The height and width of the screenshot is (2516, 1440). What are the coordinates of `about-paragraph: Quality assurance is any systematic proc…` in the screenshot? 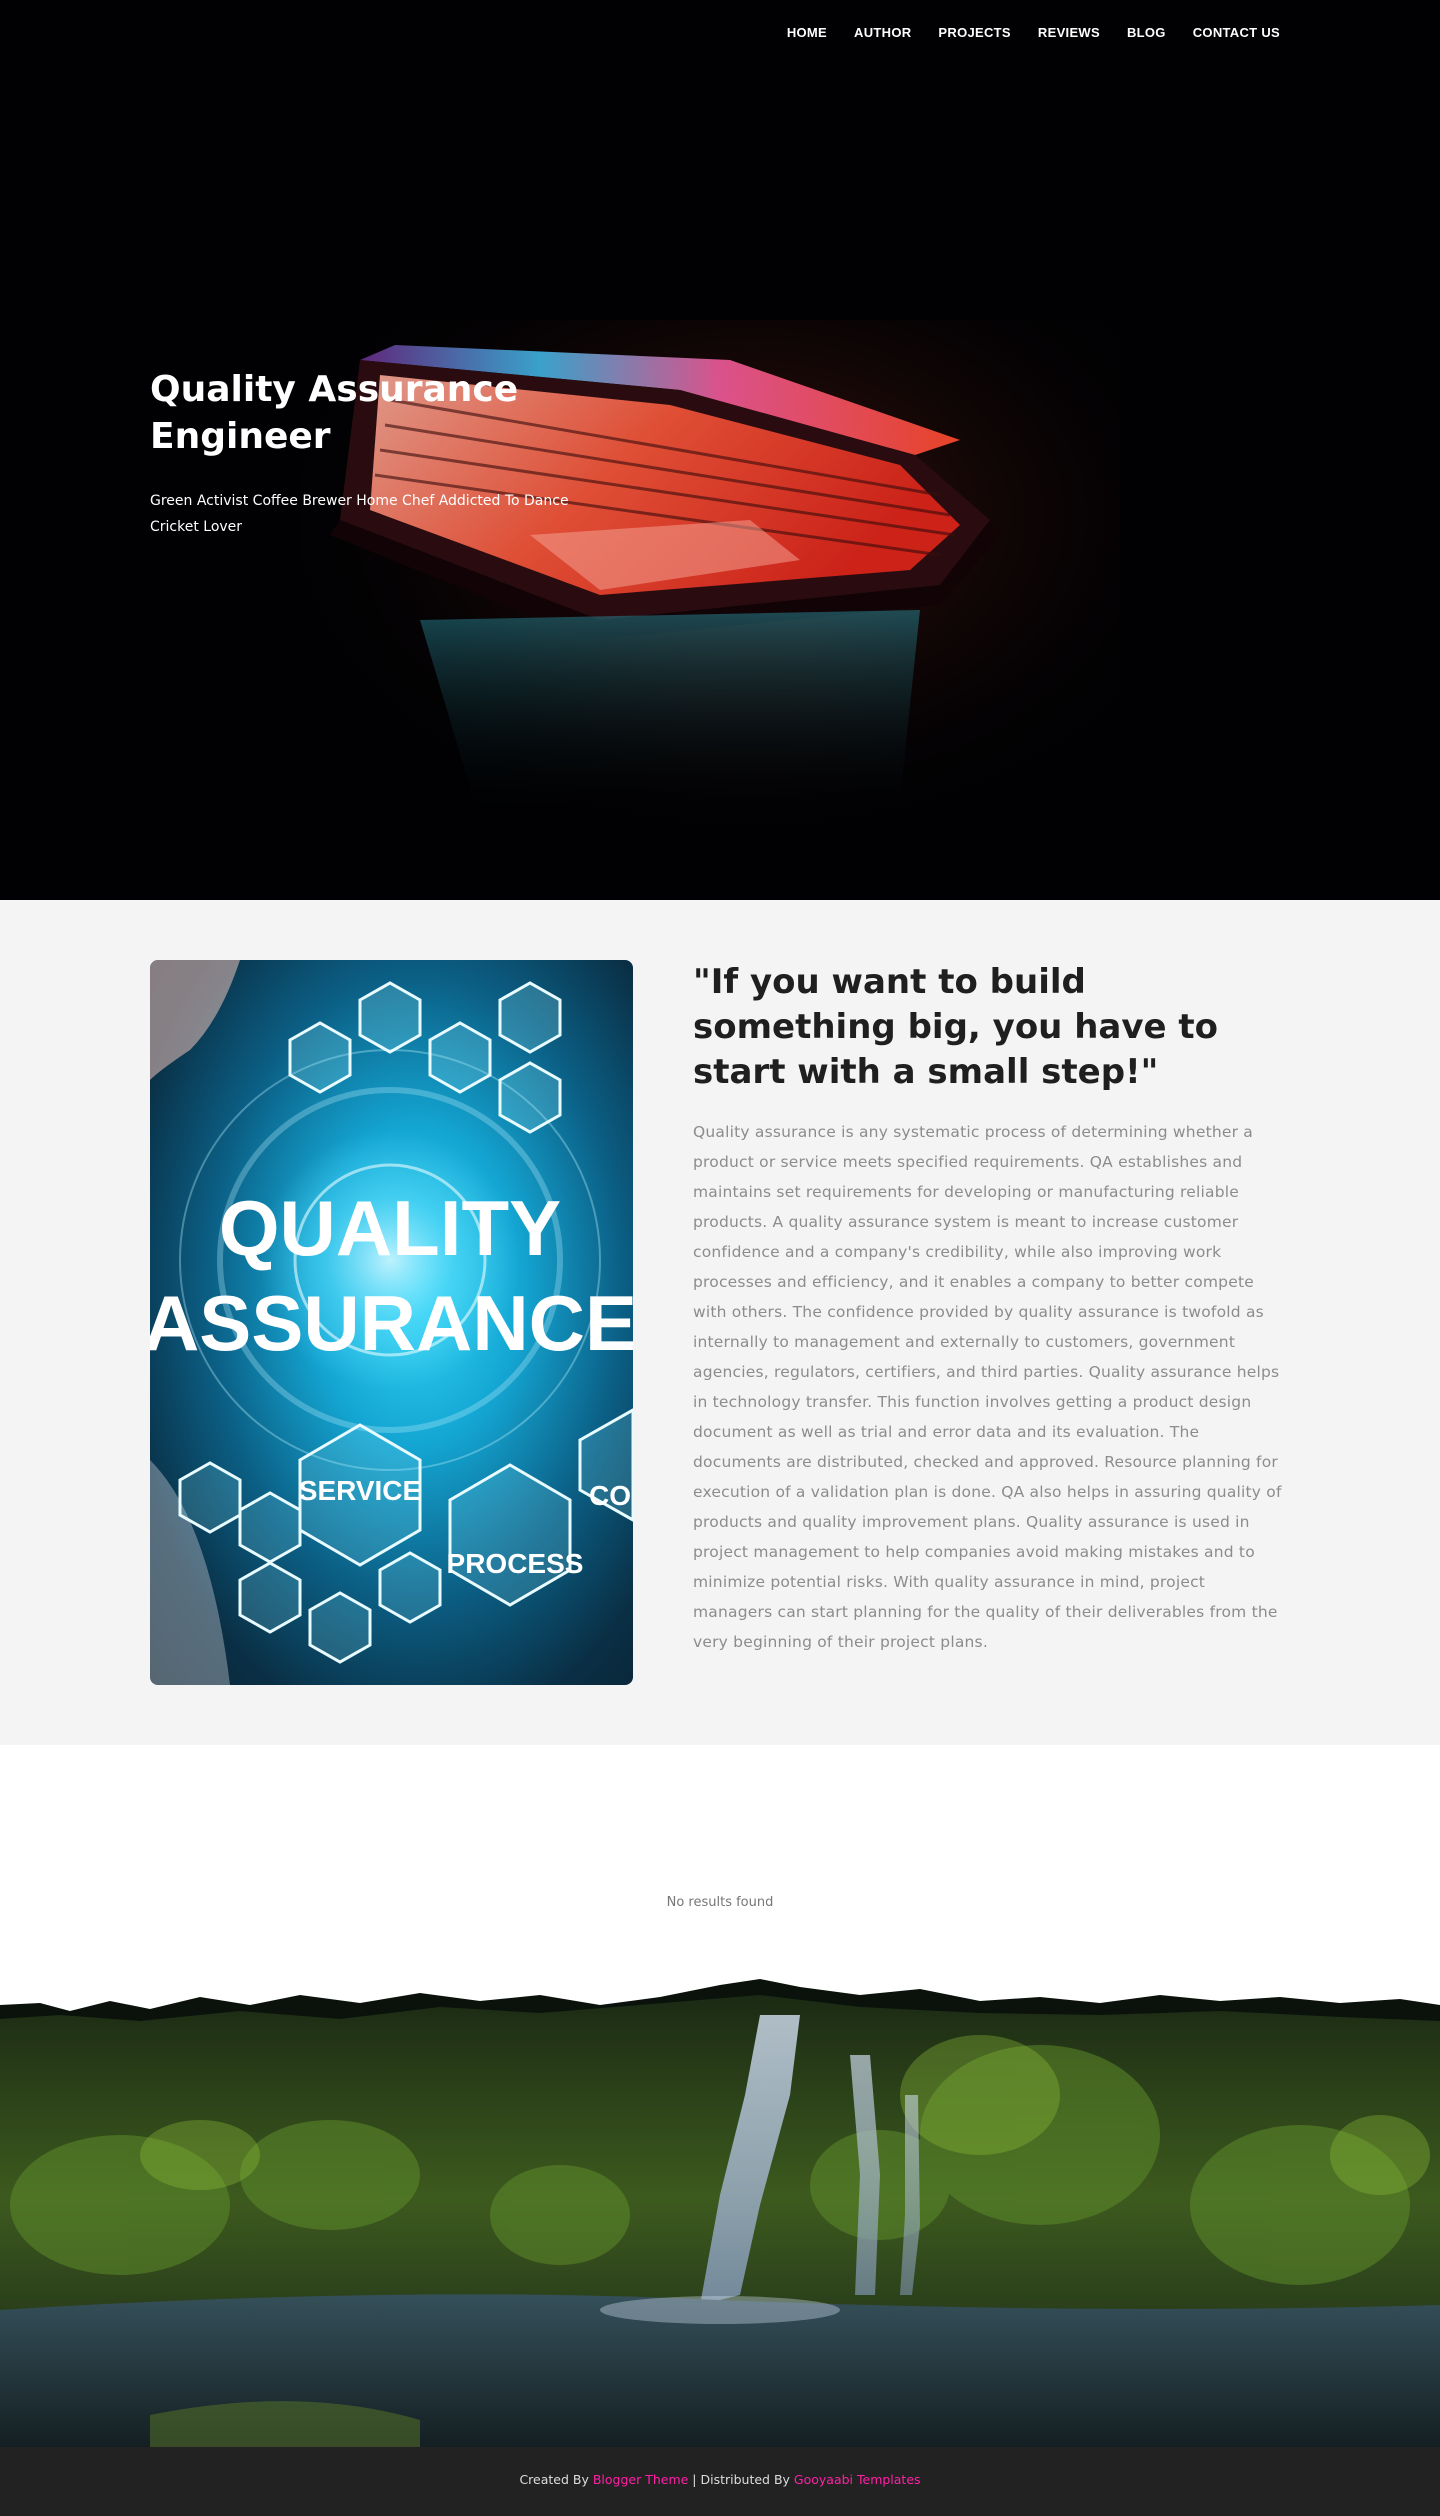 It's located at (987, 1387).